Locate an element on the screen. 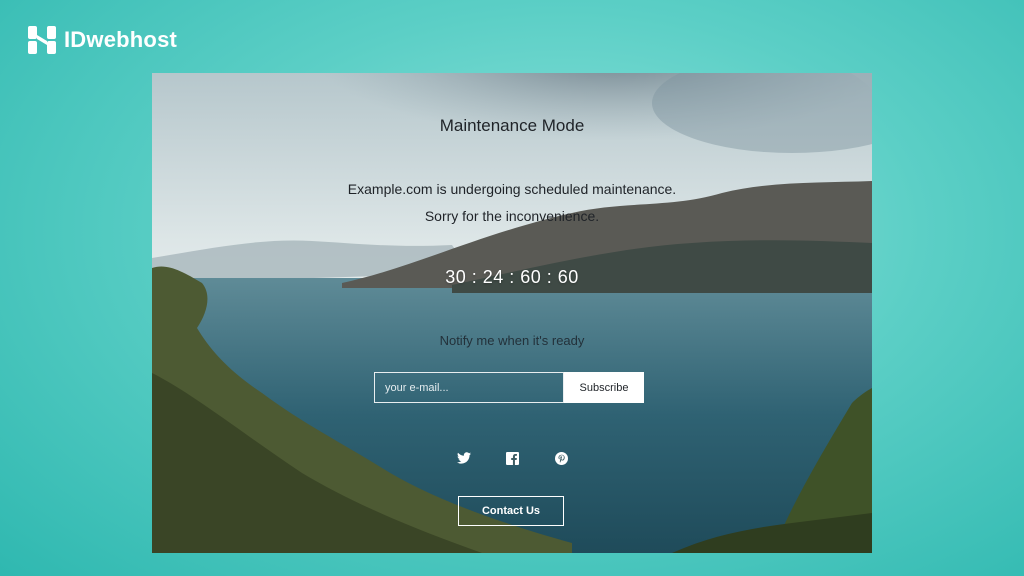 This screenshot has height=576, width=1024. facebook-link is located at coordinates (512, 458).